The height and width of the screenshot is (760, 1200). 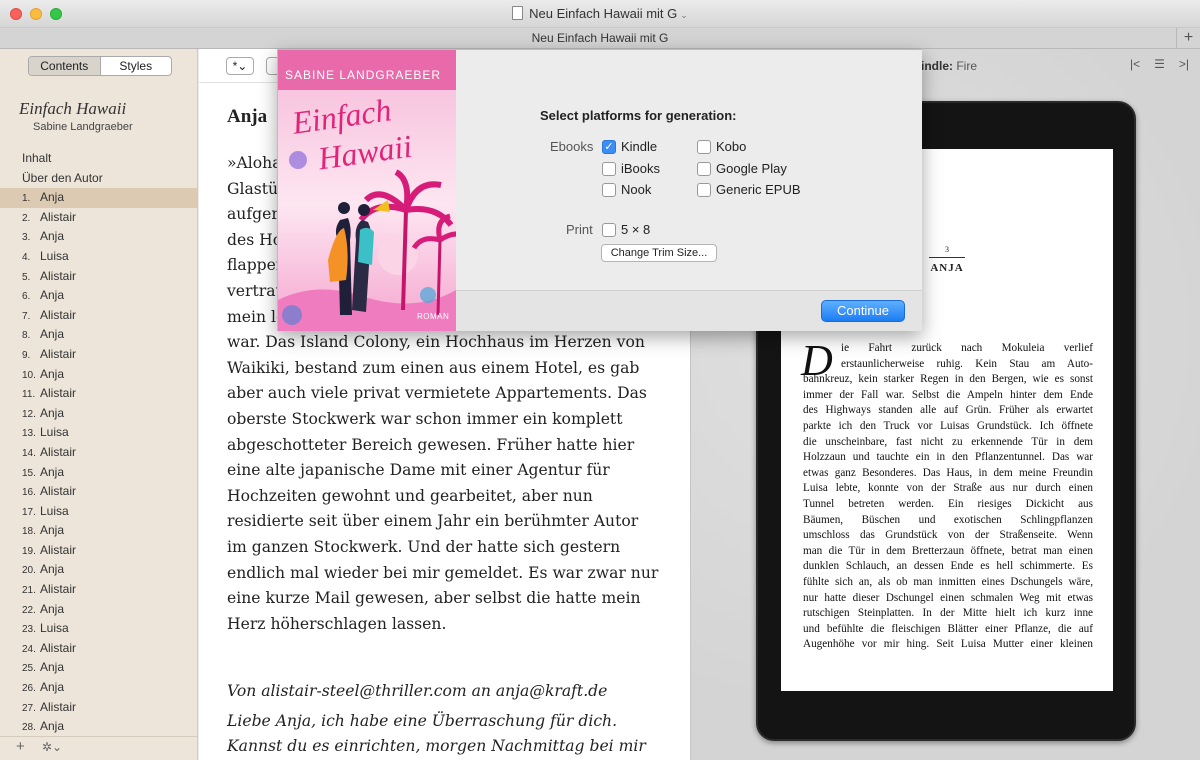 I want to click on window-title-area: Neu Einfach Hawaii mit G ⌄, so click(x=600, y=13).